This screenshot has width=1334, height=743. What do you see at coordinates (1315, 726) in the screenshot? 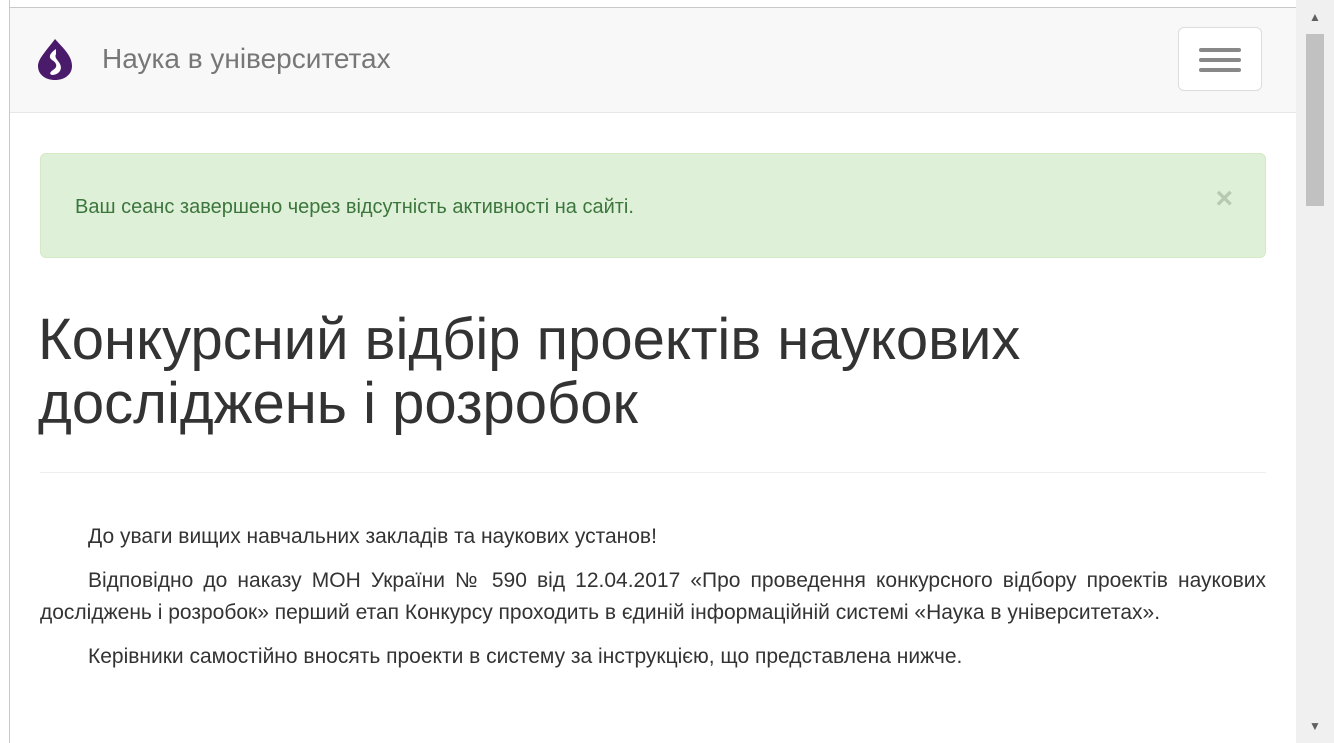
I see `scroll-down-arrow-icon: ▼` at bounding box center [1315, 726].